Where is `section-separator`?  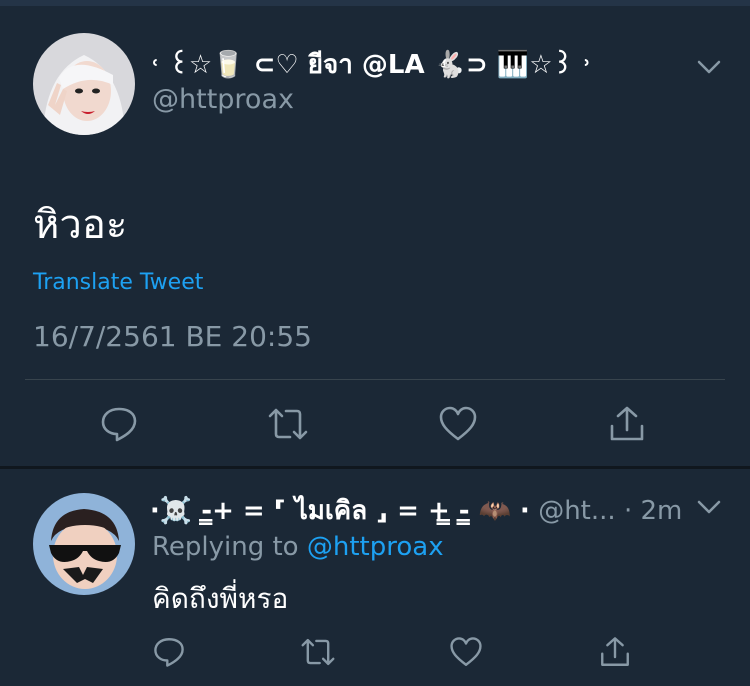 section-separator is located at coordinates (375, 467).